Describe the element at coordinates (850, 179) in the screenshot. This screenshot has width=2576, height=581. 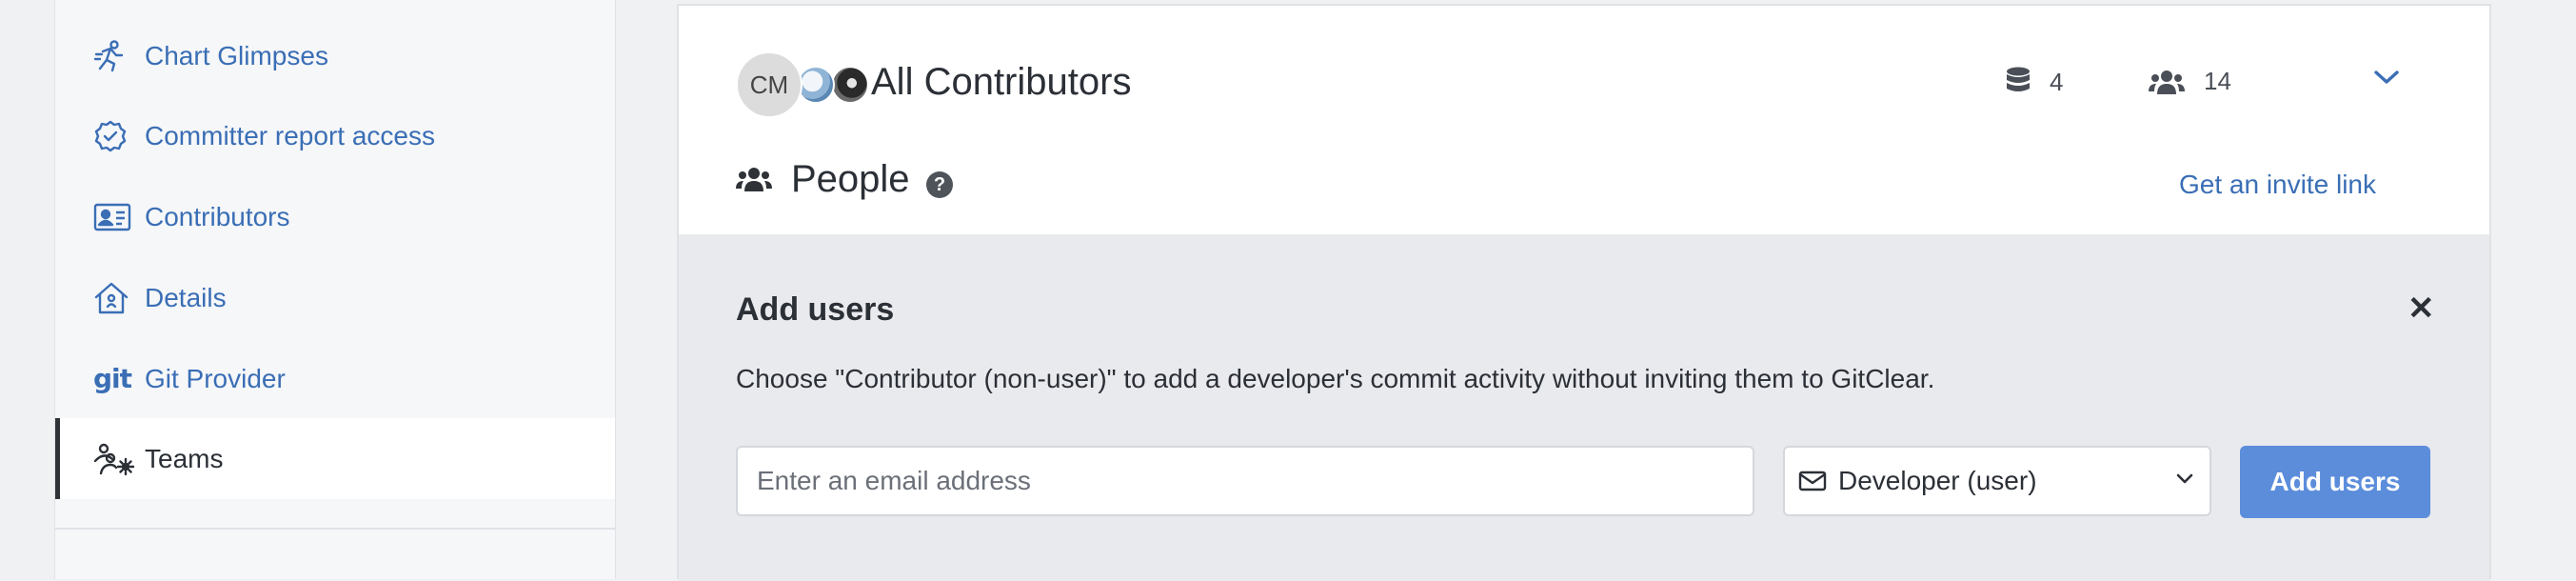
I see `people-heading: People` at that location.